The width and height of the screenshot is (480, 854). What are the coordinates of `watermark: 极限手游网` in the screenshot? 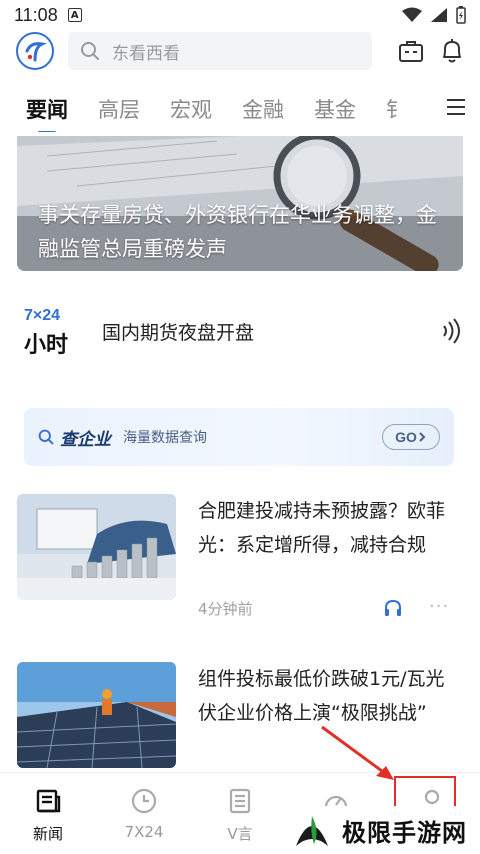 It's located at (381, 830).